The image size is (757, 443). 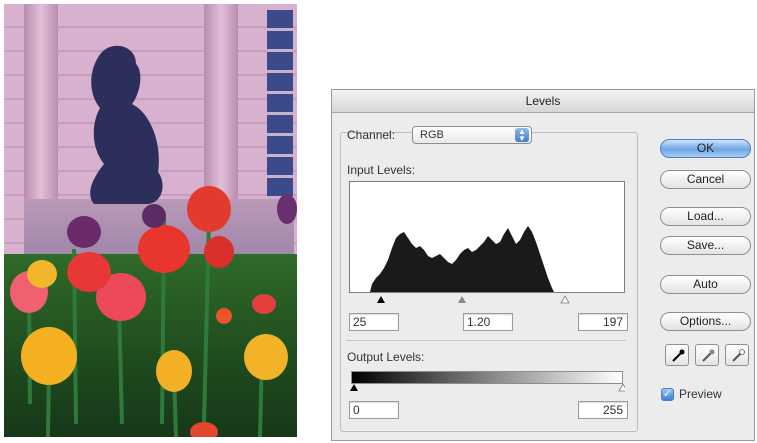 I want to click on preview-label: Preview, so click(x=700, y=394).